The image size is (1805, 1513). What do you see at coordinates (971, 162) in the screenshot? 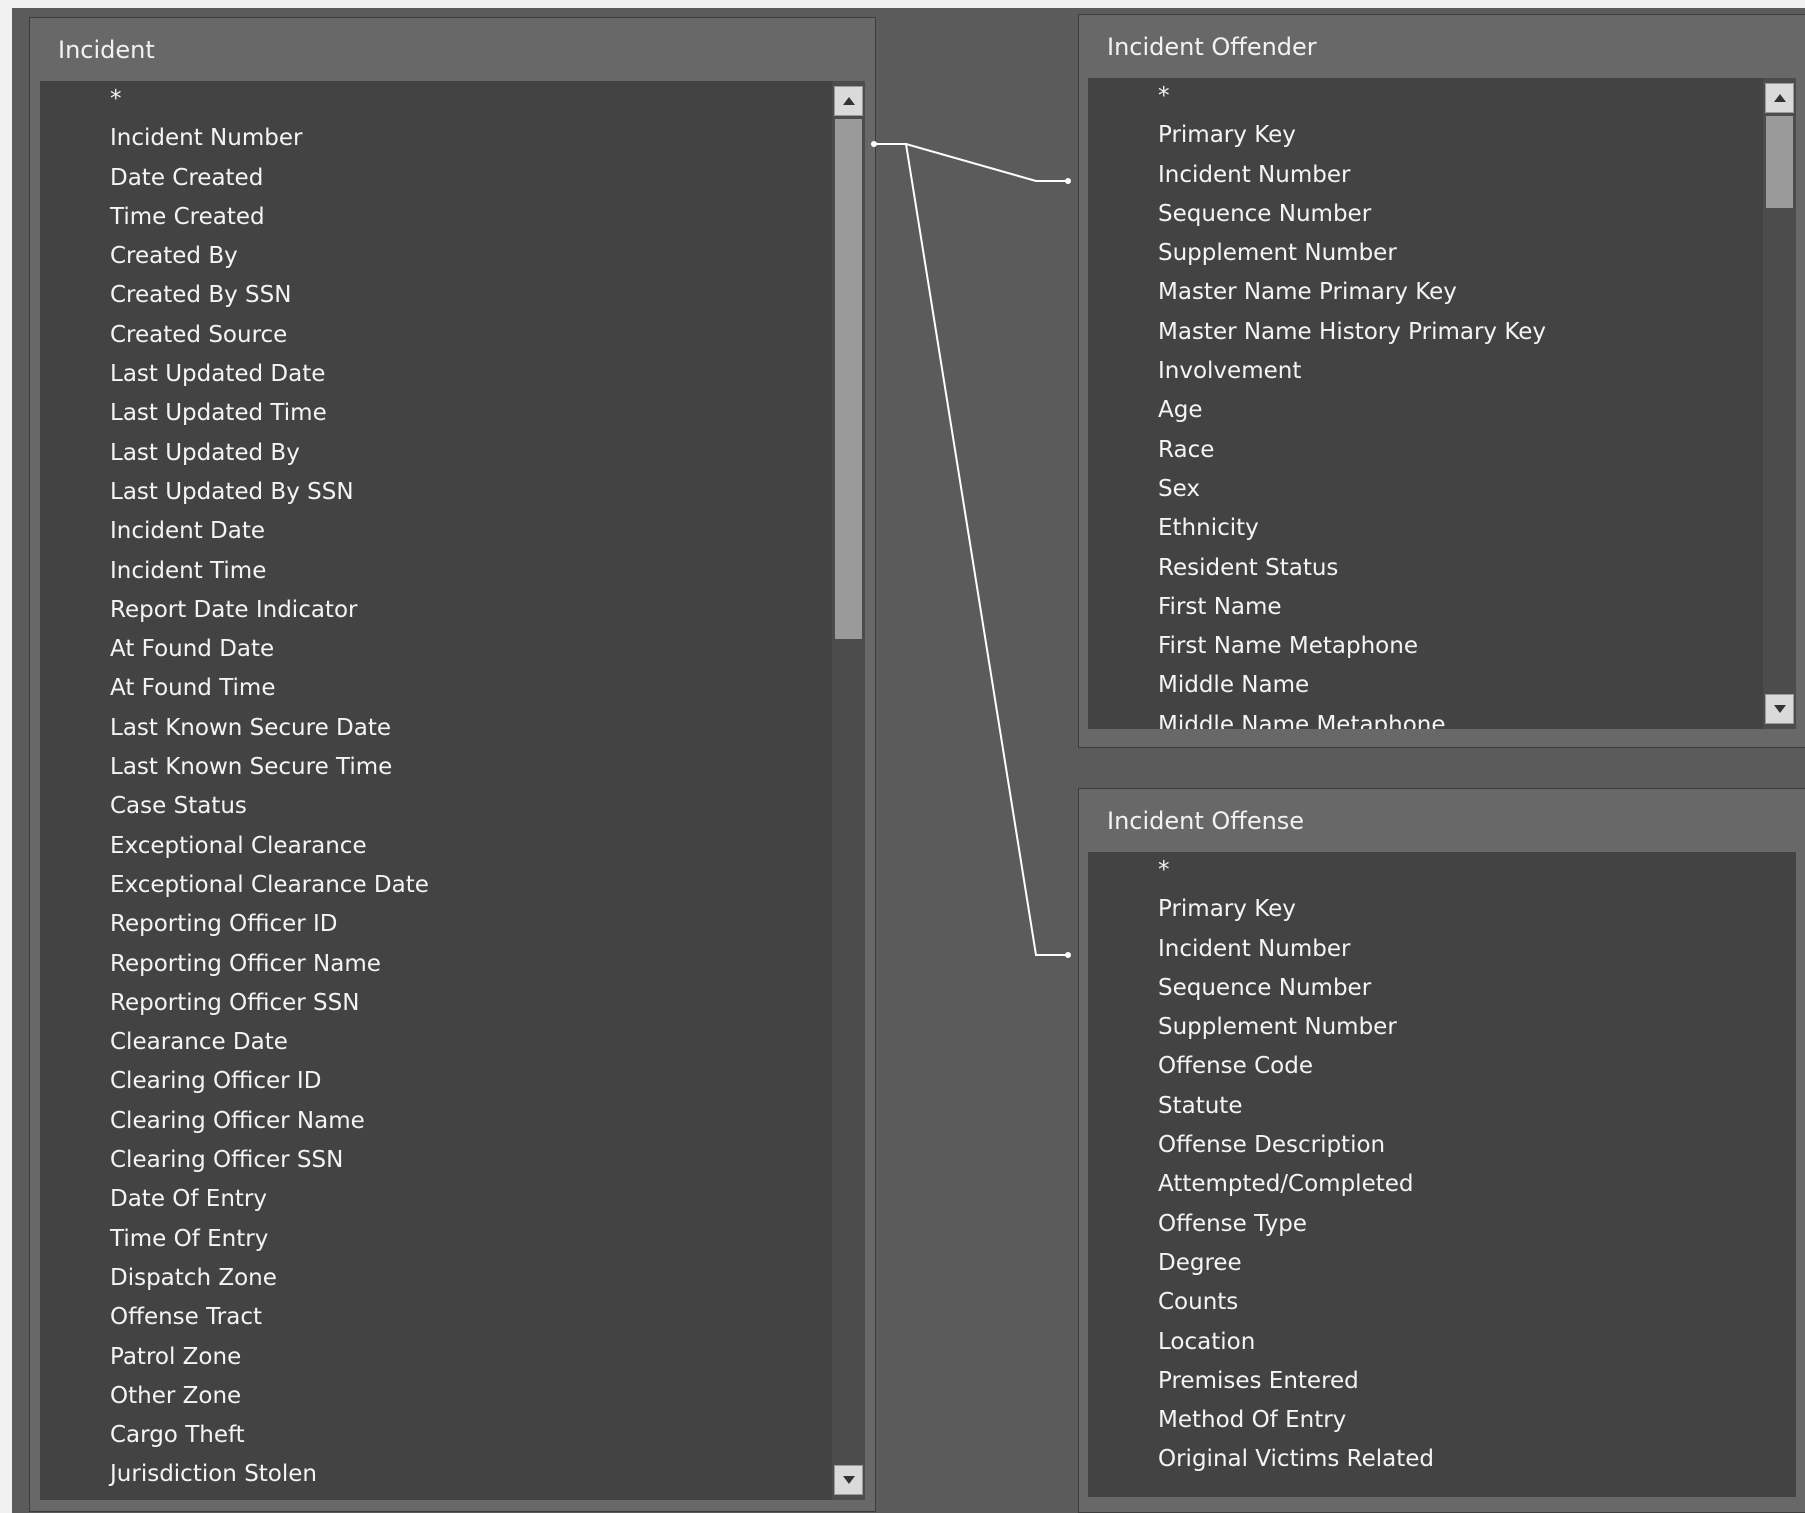
I see `relationship-line-incident-offender` at bounding box center [971, 162].